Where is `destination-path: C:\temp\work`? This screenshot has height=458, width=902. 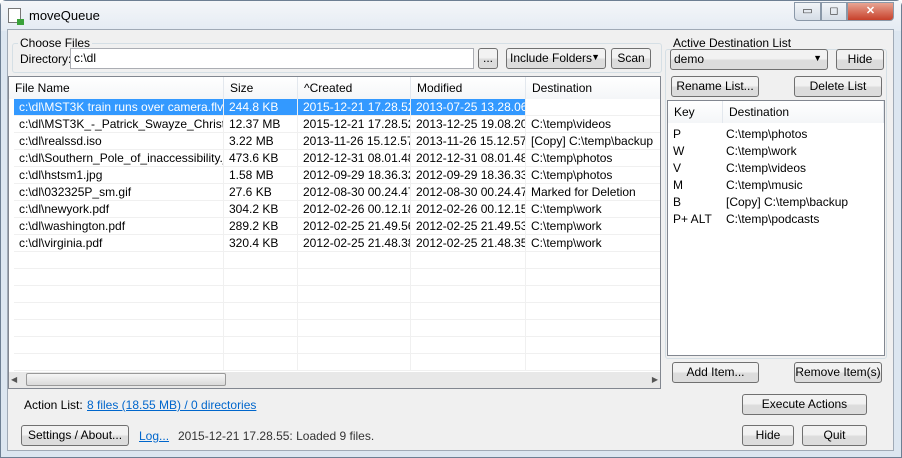
destination-path: C:\temp\work is located at coordinates (802, 151).